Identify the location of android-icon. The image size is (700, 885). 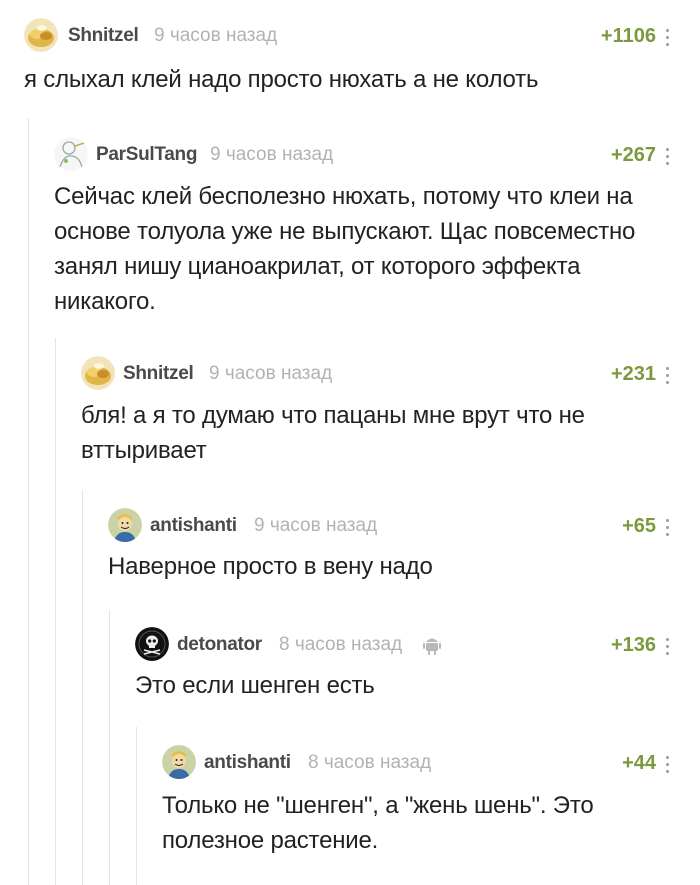
(432, 647).